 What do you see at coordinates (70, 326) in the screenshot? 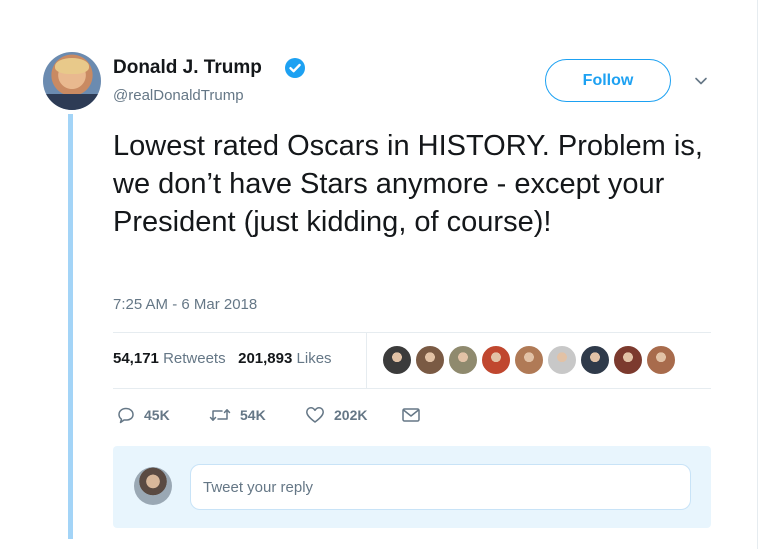
I see `thread-line` at bounding box center [70, 326].